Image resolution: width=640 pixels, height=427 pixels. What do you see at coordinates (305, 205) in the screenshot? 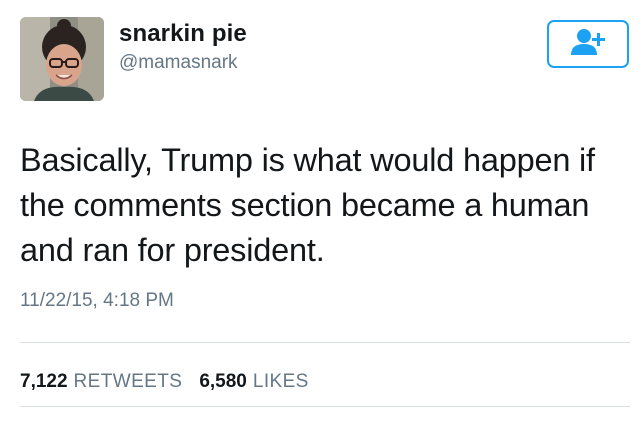
I see `tweet-text-line: the comments section became a human` at bounding box center [305, 205].